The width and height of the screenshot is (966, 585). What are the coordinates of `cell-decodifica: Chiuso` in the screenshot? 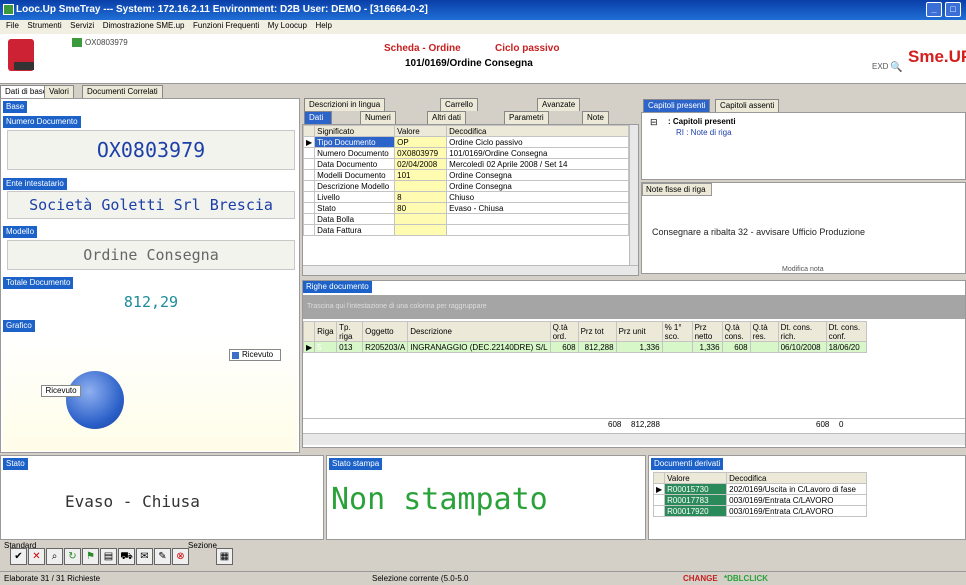 It's located at (537, 197).